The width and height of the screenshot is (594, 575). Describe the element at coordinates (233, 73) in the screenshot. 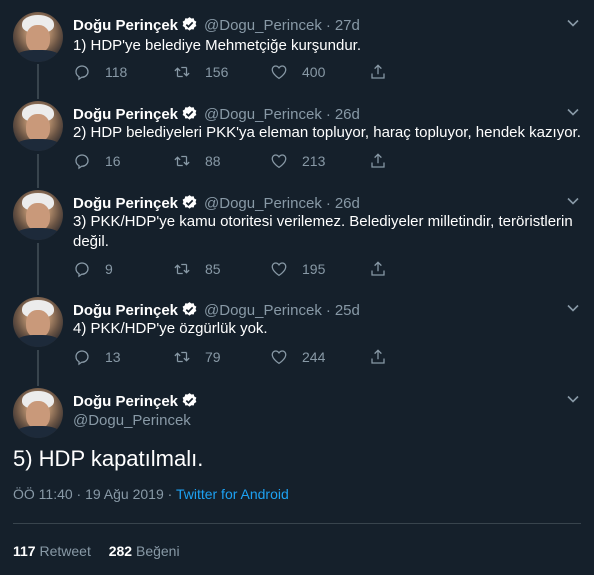

I see `tweet-actions: 118 156 400` at that location.